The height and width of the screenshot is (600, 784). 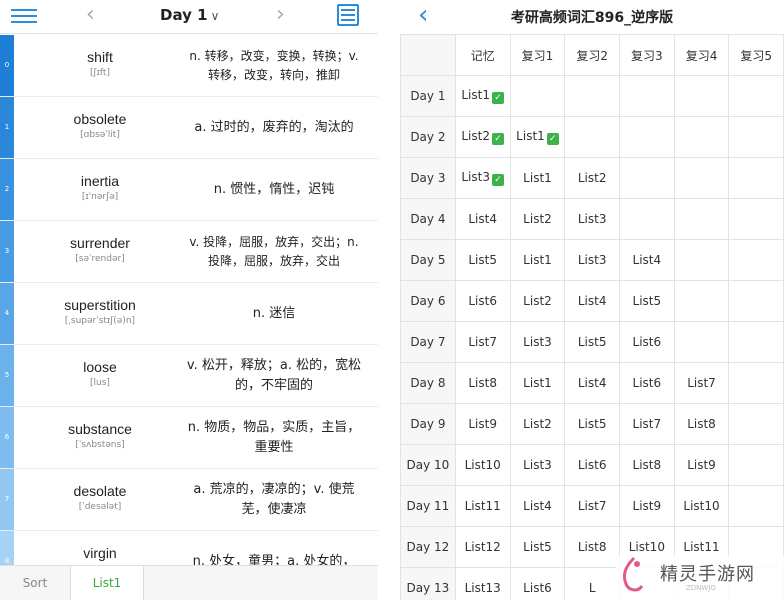 I want to click on schedule-title: 考研高频词汇896_逆序版, so click(x=592, y=18).